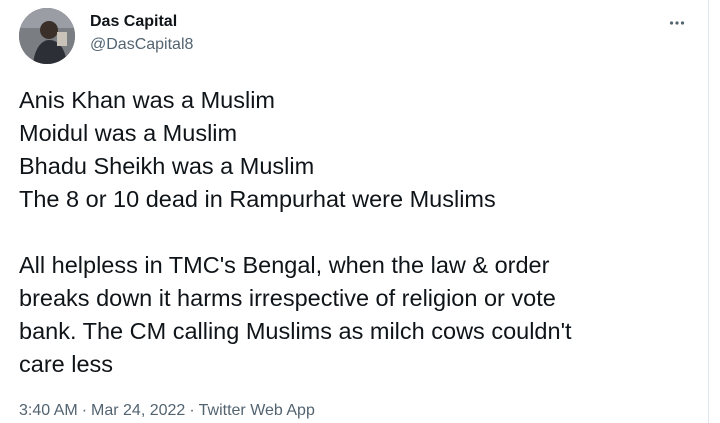  I want to click on tweet-line: Anis Khan was a Muslim, so click(147, 100).